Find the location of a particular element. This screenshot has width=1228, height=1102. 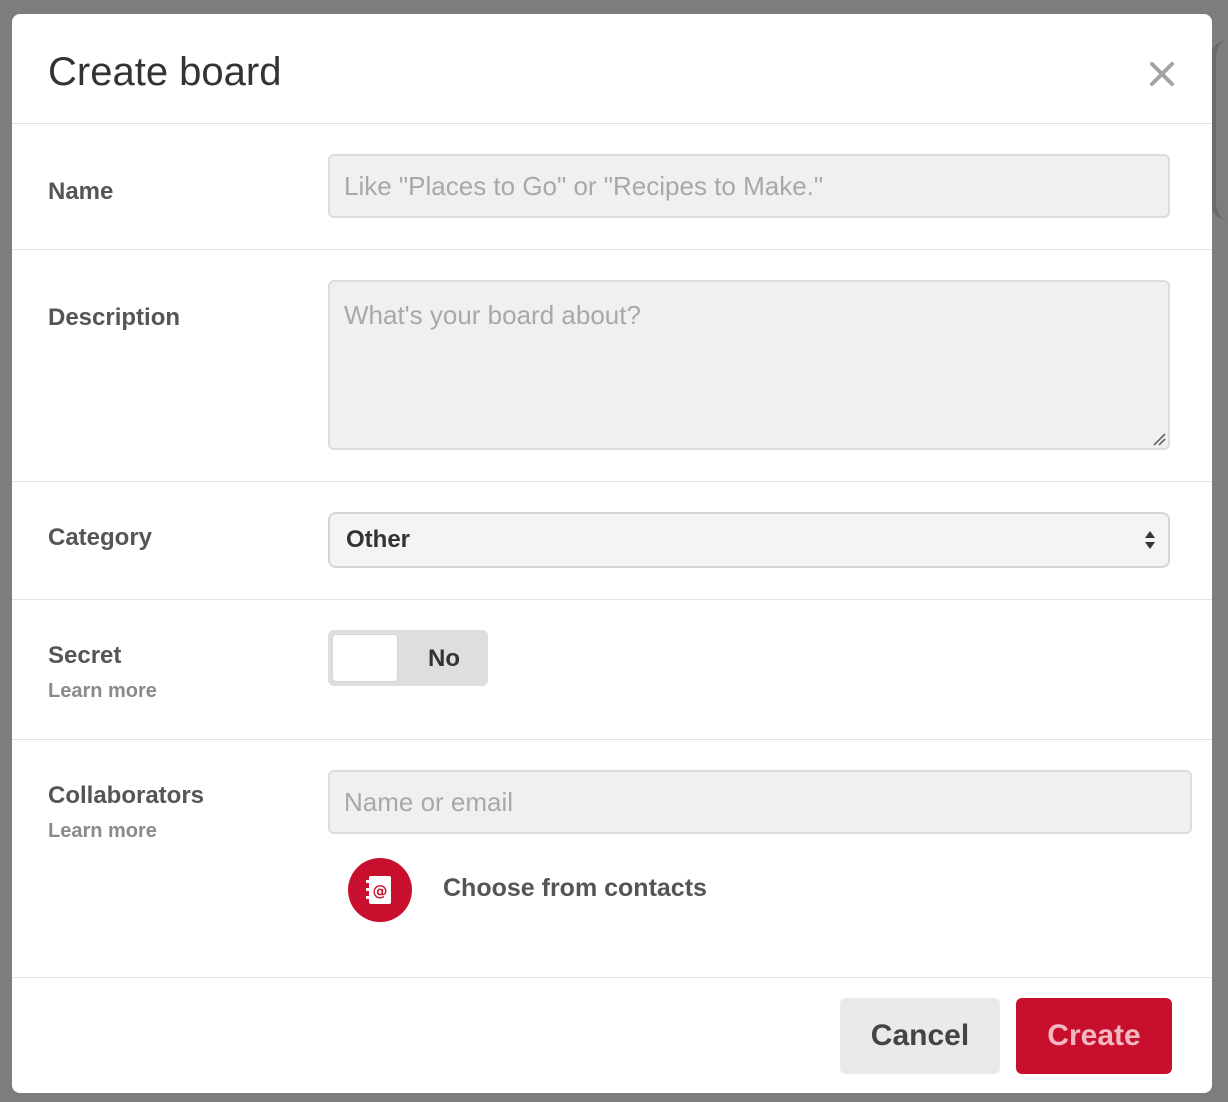

category-label: Category is located at coordinates (100, 537).